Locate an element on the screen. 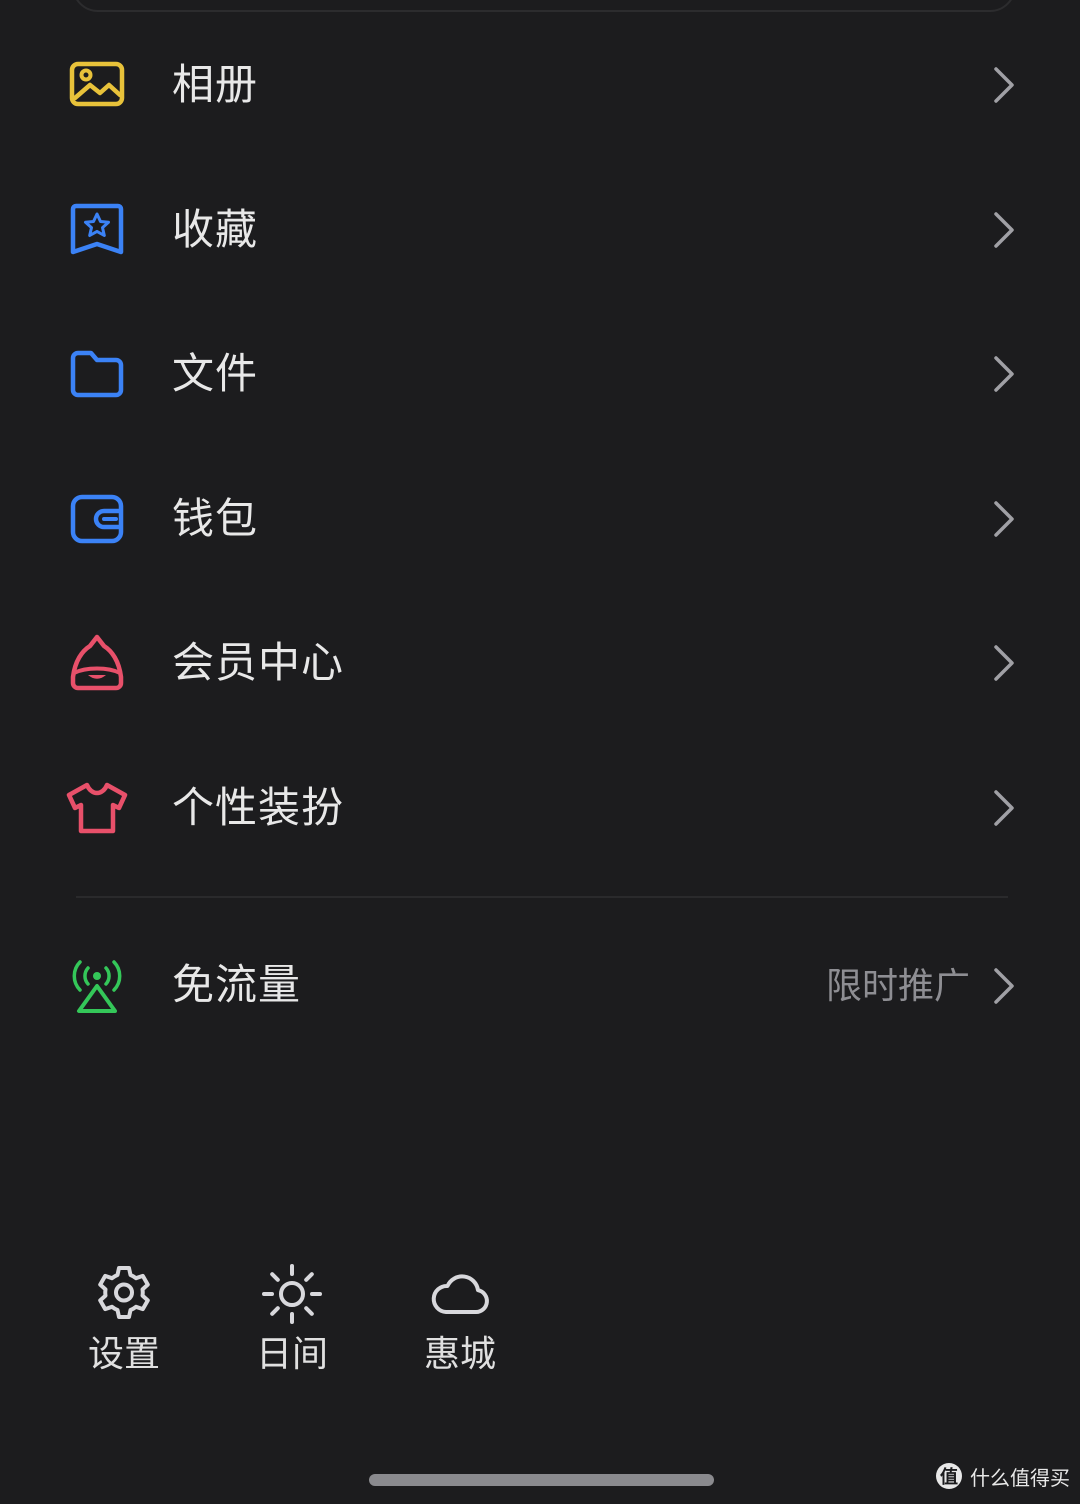  menu-item-wallet: 钱包 is located at coordinates (540, 519).